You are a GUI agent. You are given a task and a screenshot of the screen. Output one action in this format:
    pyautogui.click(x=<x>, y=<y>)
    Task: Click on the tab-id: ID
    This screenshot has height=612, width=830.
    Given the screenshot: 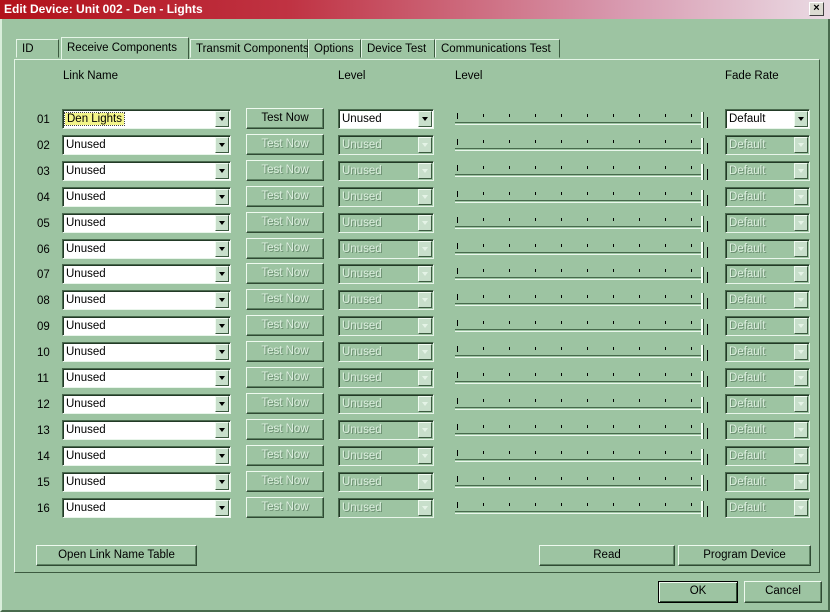 What is the action you would take?
    pyautogui.click(x=37, y=48)
    